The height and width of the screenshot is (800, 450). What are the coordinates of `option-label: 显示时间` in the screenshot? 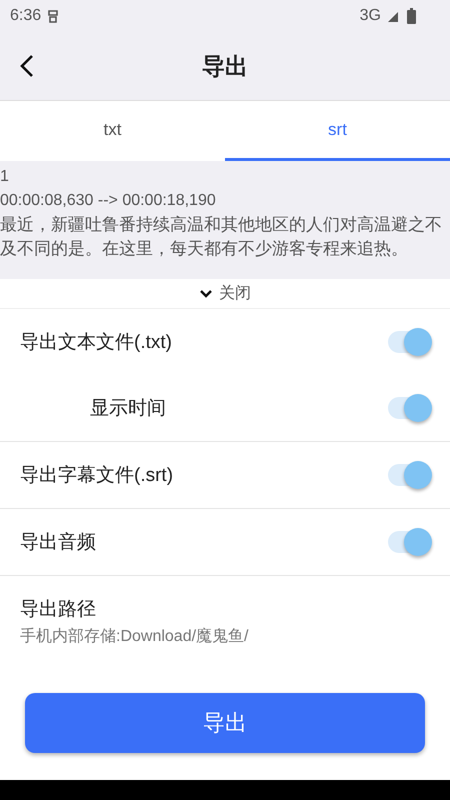 It's located at (128, 409).